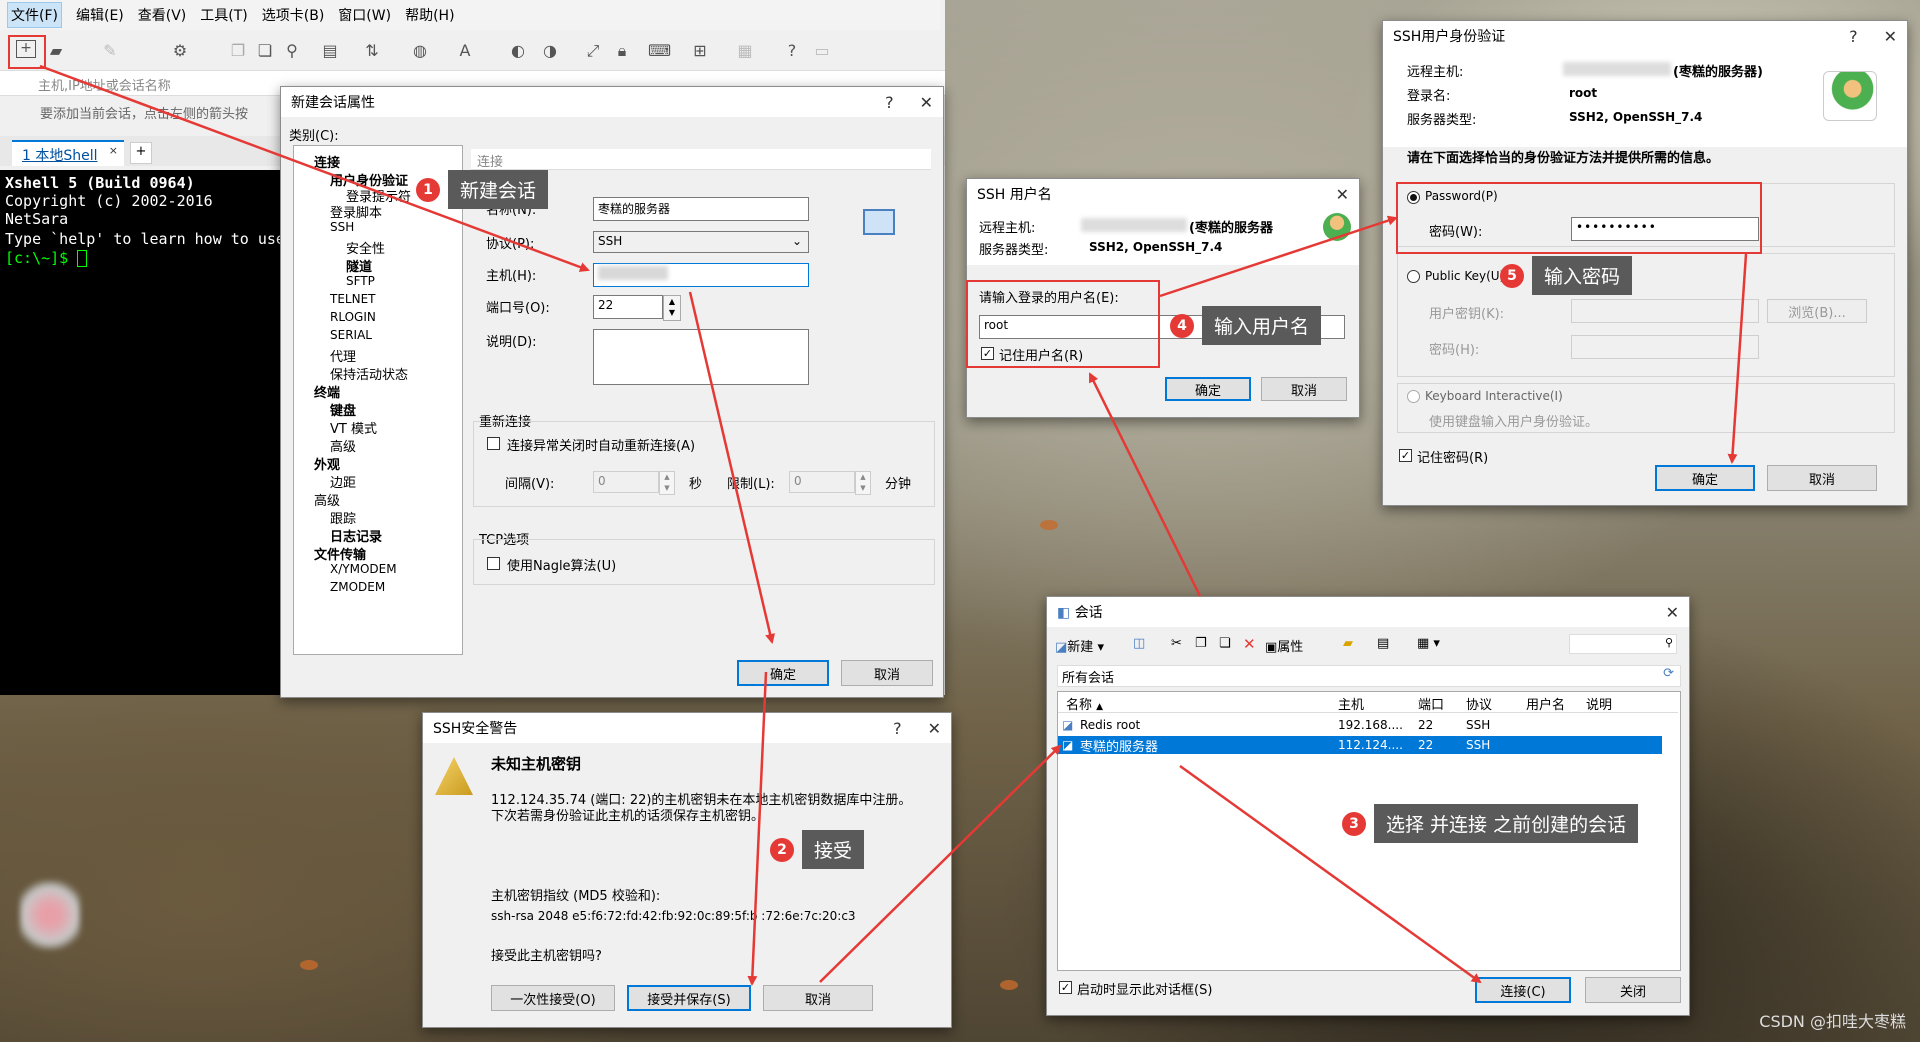 The width and height of the screenshot is (1920, 1042). I want to click on accept-once-button: 一次性接受(O), so click(553, 998).